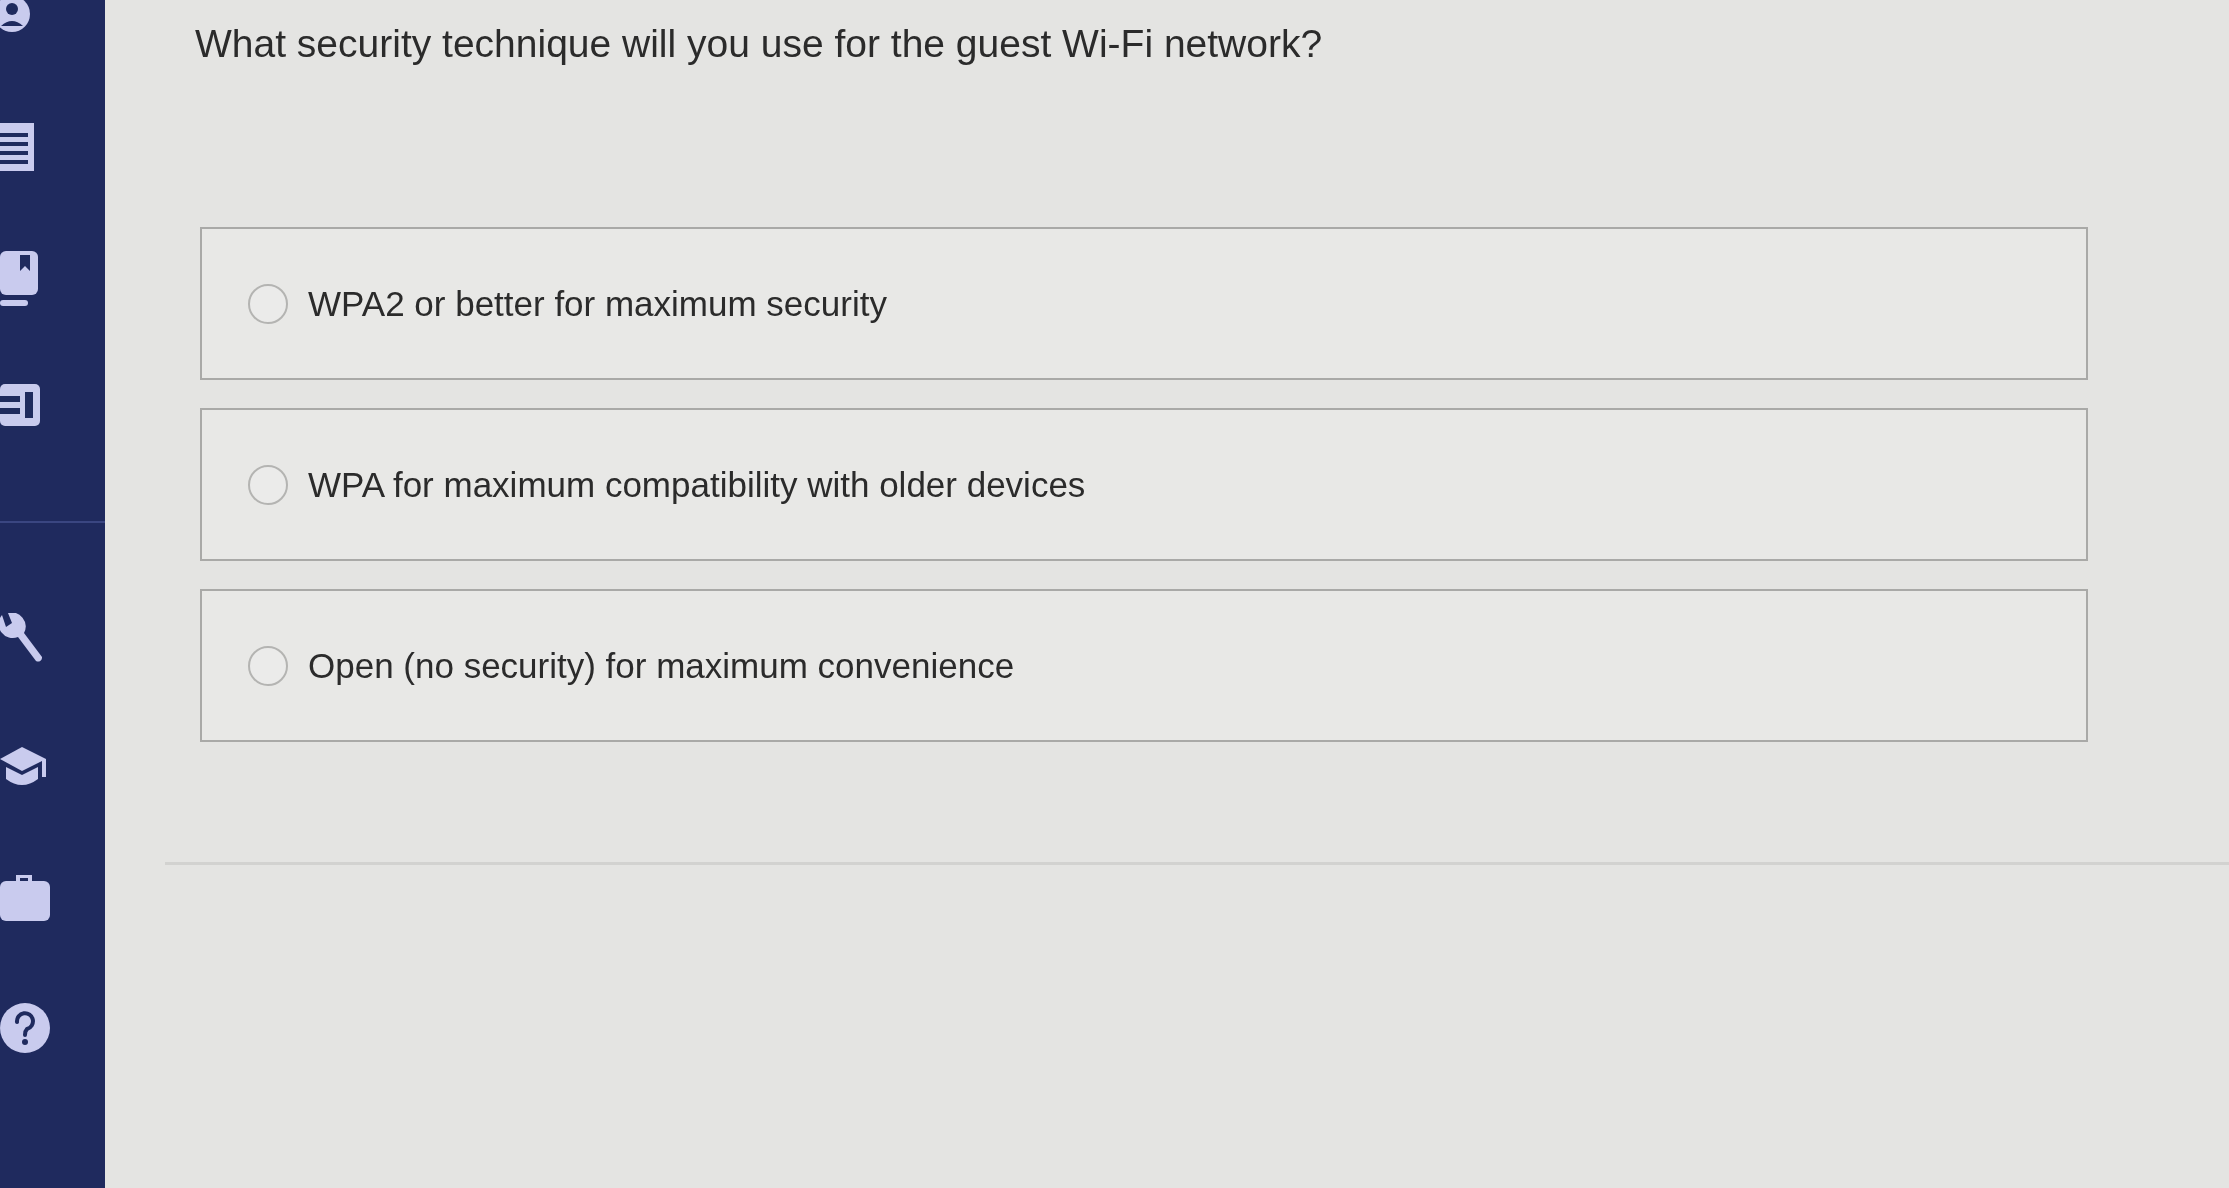 The height and width of the screenshot is (1188, 2229). Describe the element at coordinates (17, 147) in the screenshot. I see `document-icon` at that location.